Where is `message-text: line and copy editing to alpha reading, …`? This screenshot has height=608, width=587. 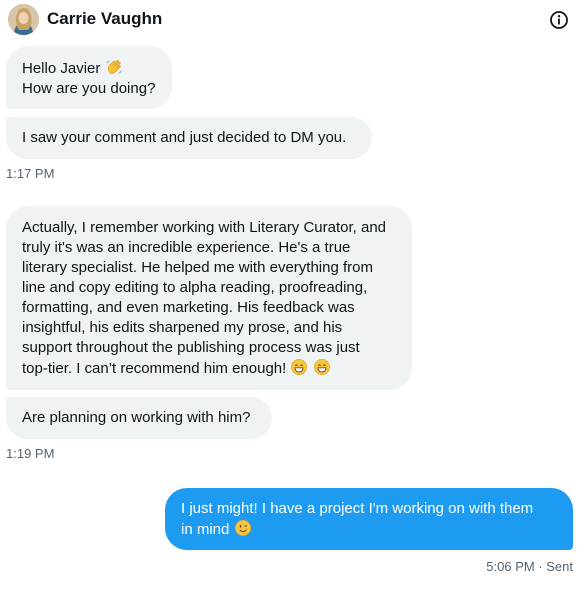 message-text: line and copy editing to alpha reading, … is located at coordinates (195, 287).